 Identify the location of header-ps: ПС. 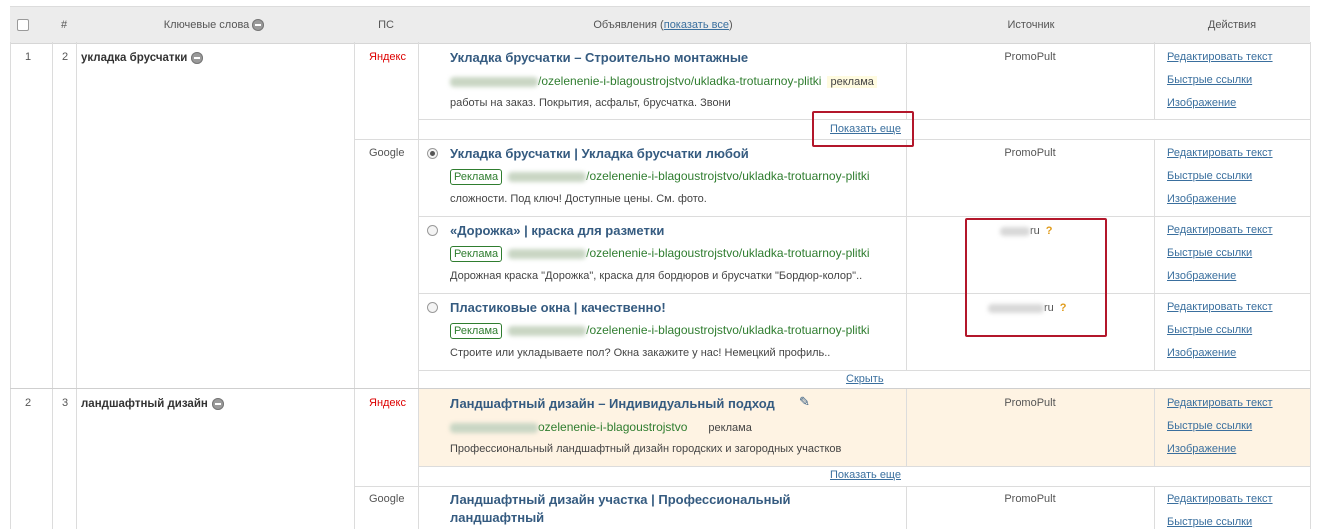
(386, 25).